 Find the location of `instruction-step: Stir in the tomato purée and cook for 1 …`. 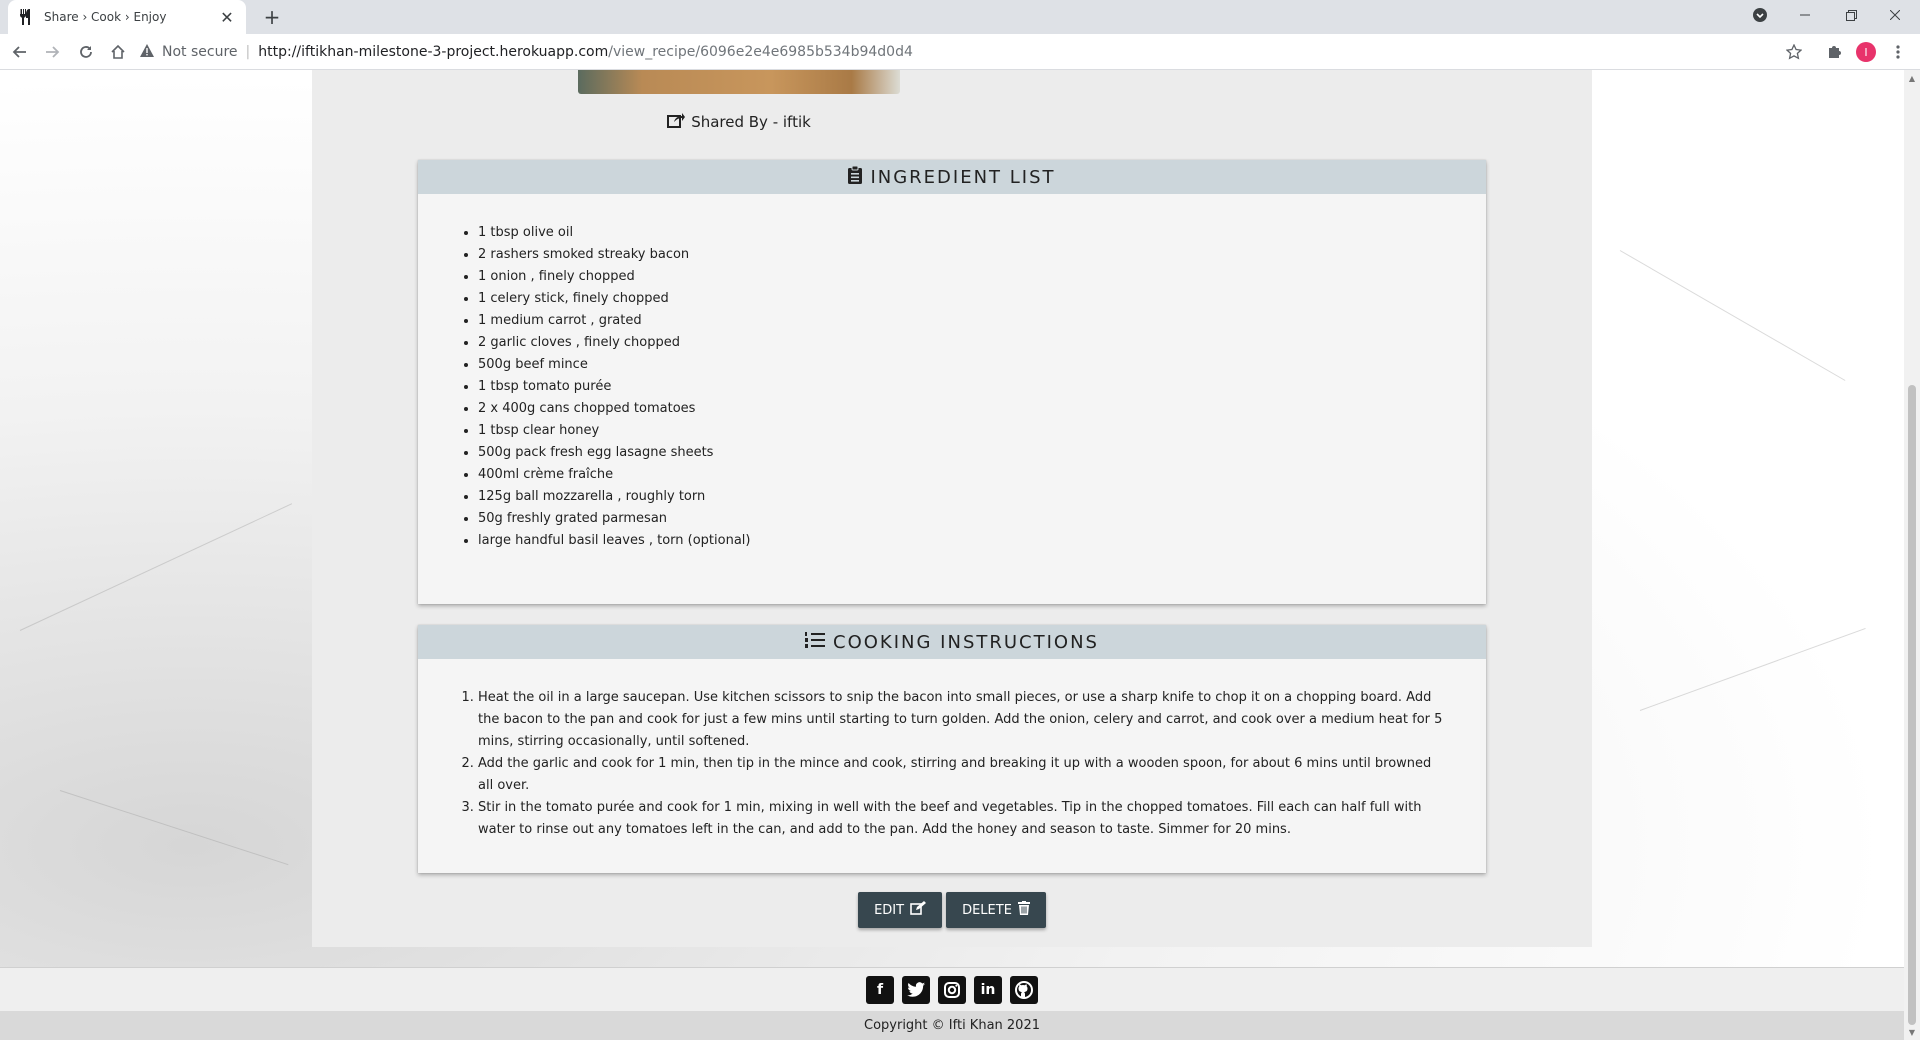

instruction-step: Stir in the tomato purée and cook for 1 … is located at coordinates (962, 819).